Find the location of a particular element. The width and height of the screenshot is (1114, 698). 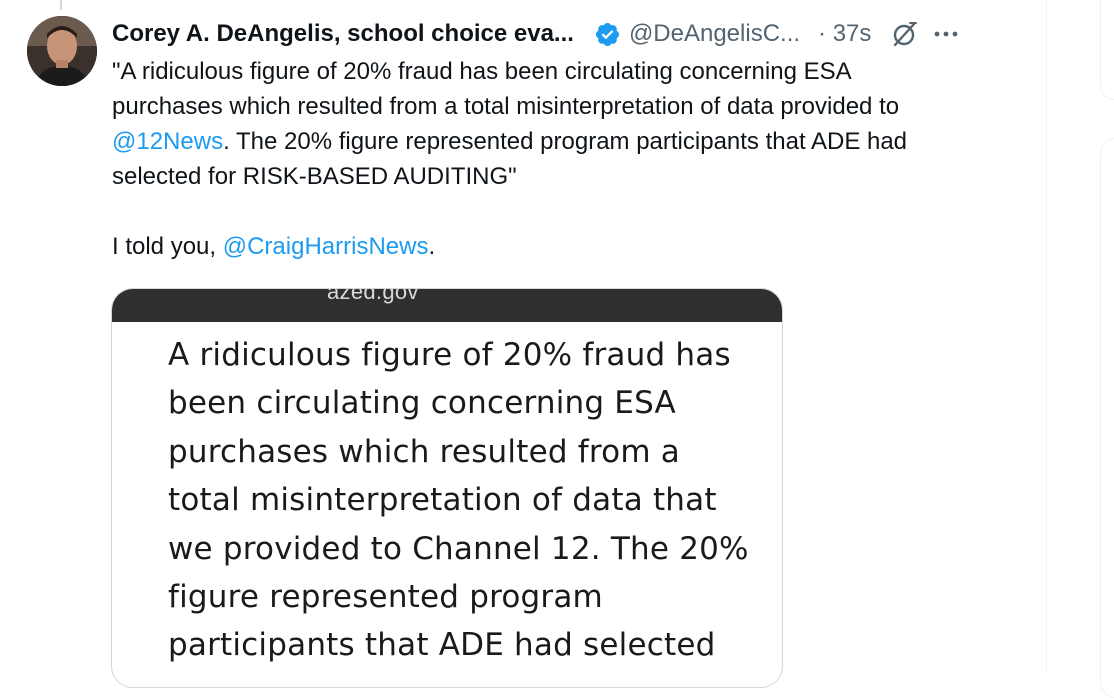

tweet-text-segment: I told you, is located at coordinates (167, 246).